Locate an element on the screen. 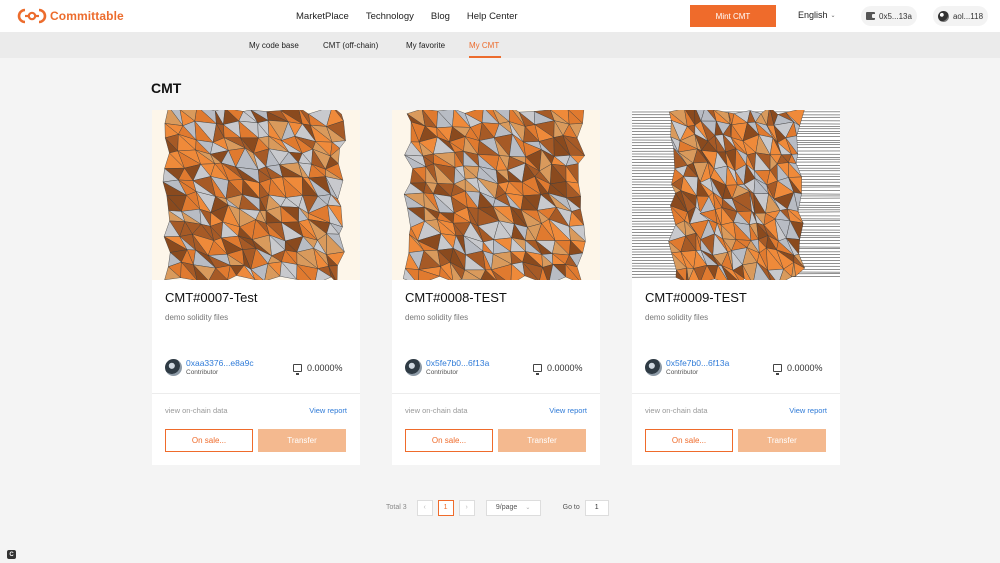 This screenshot has height=563, width=1000. goto-page-input: 1 is located at coordinates (596, 507).